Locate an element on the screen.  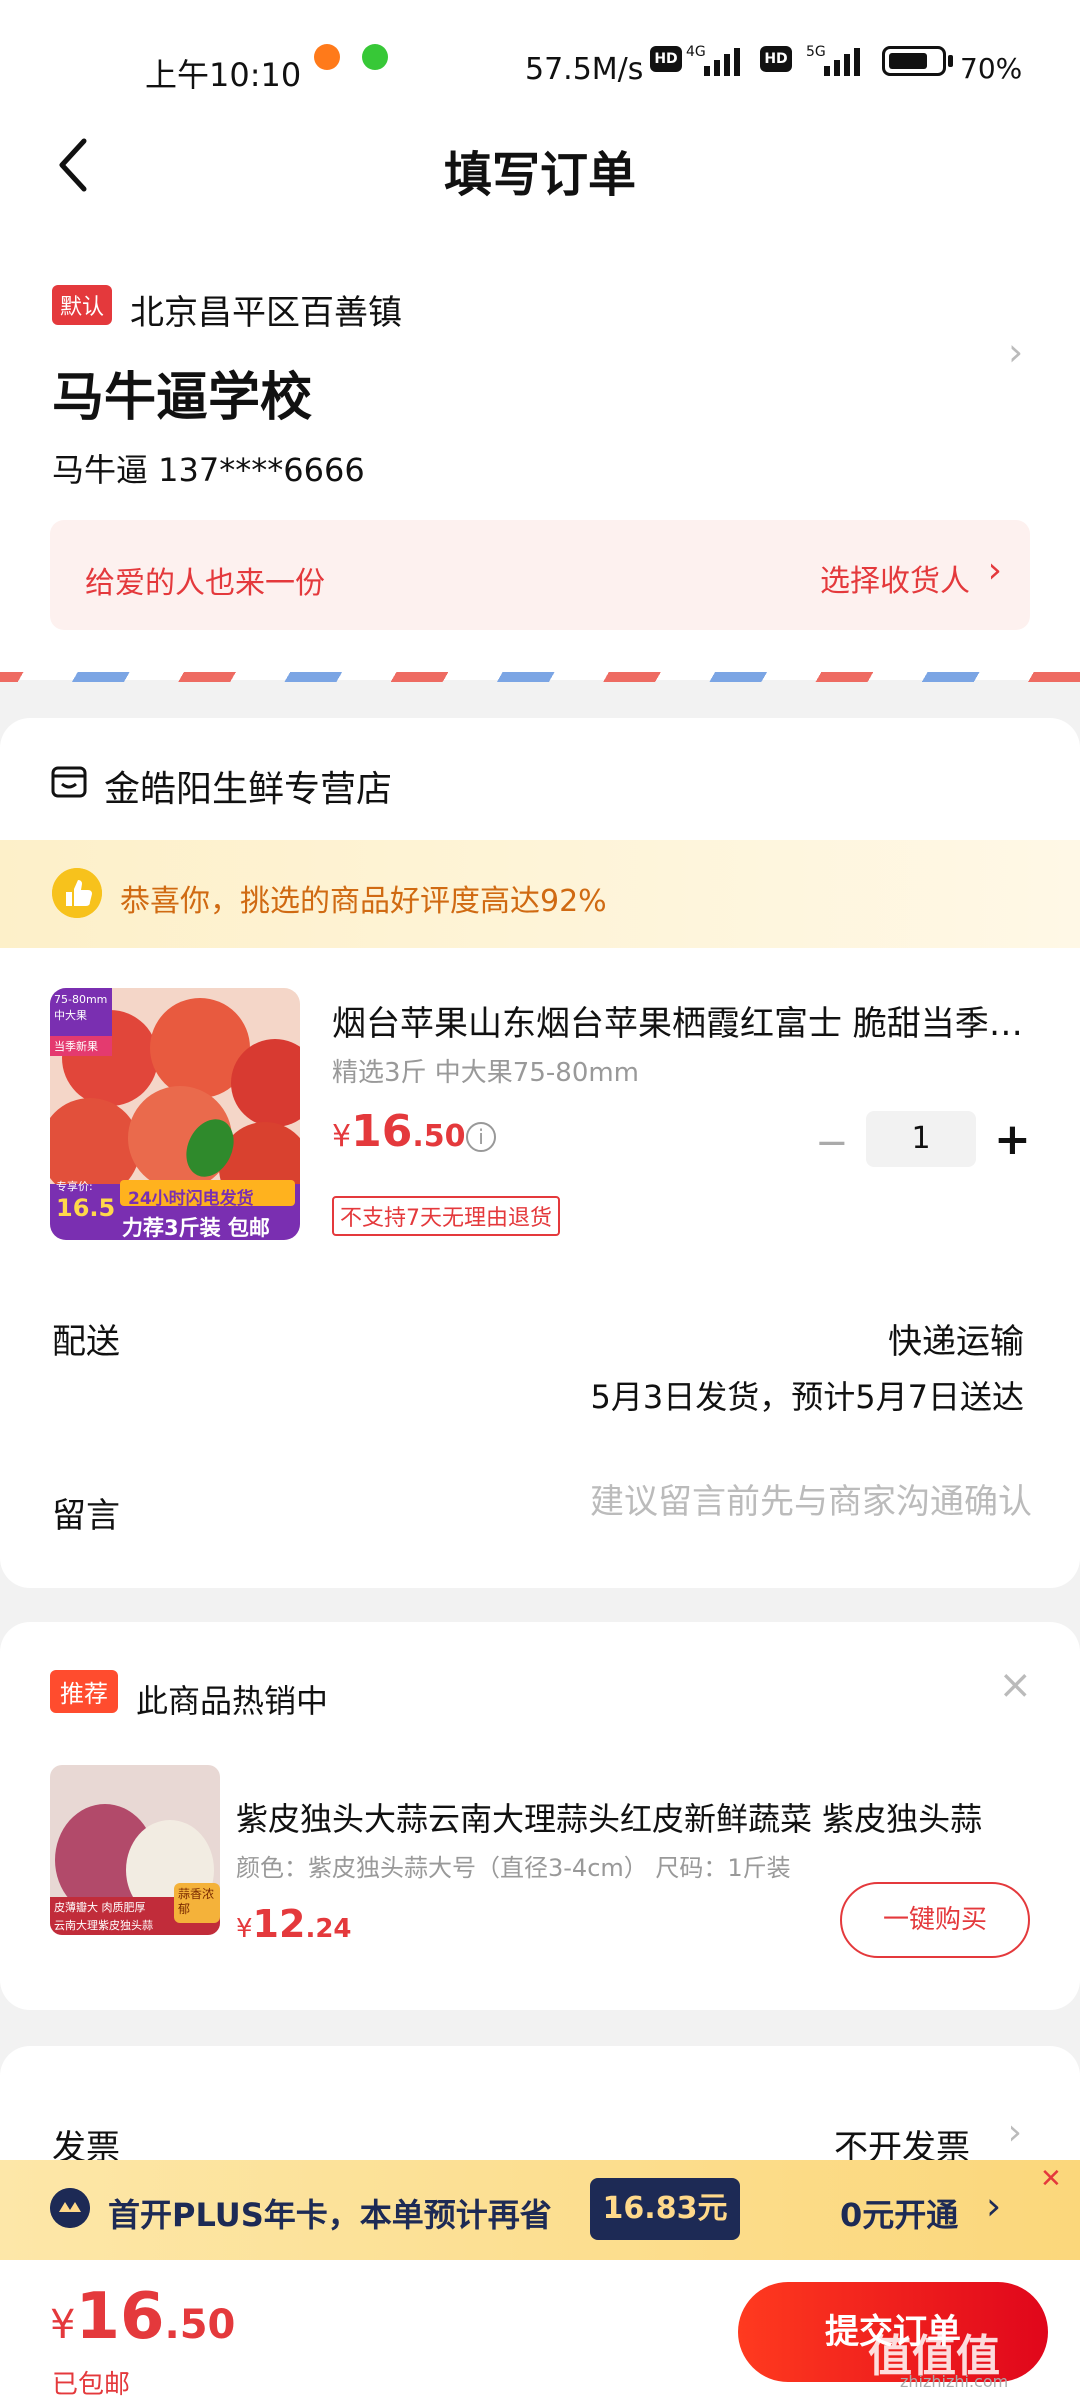
choose-recipient-link: 选择收货人 is located at coordinates (895, 578).